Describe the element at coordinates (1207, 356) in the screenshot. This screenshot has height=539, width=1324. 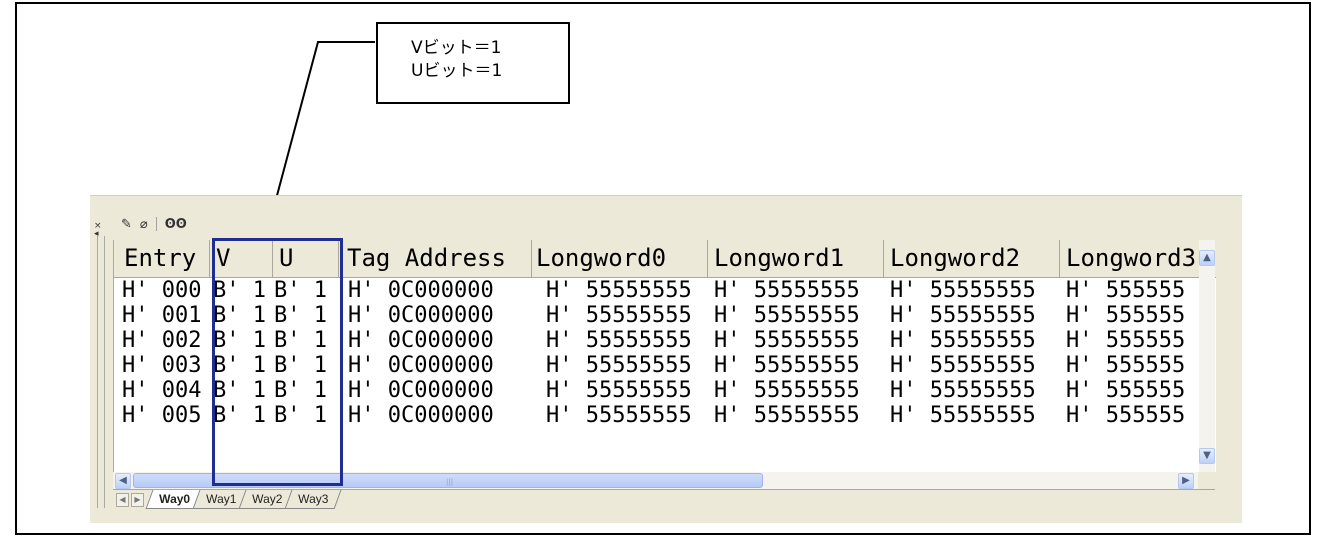
I see `vertical-scrollbar: ▲ ▼` at that location.